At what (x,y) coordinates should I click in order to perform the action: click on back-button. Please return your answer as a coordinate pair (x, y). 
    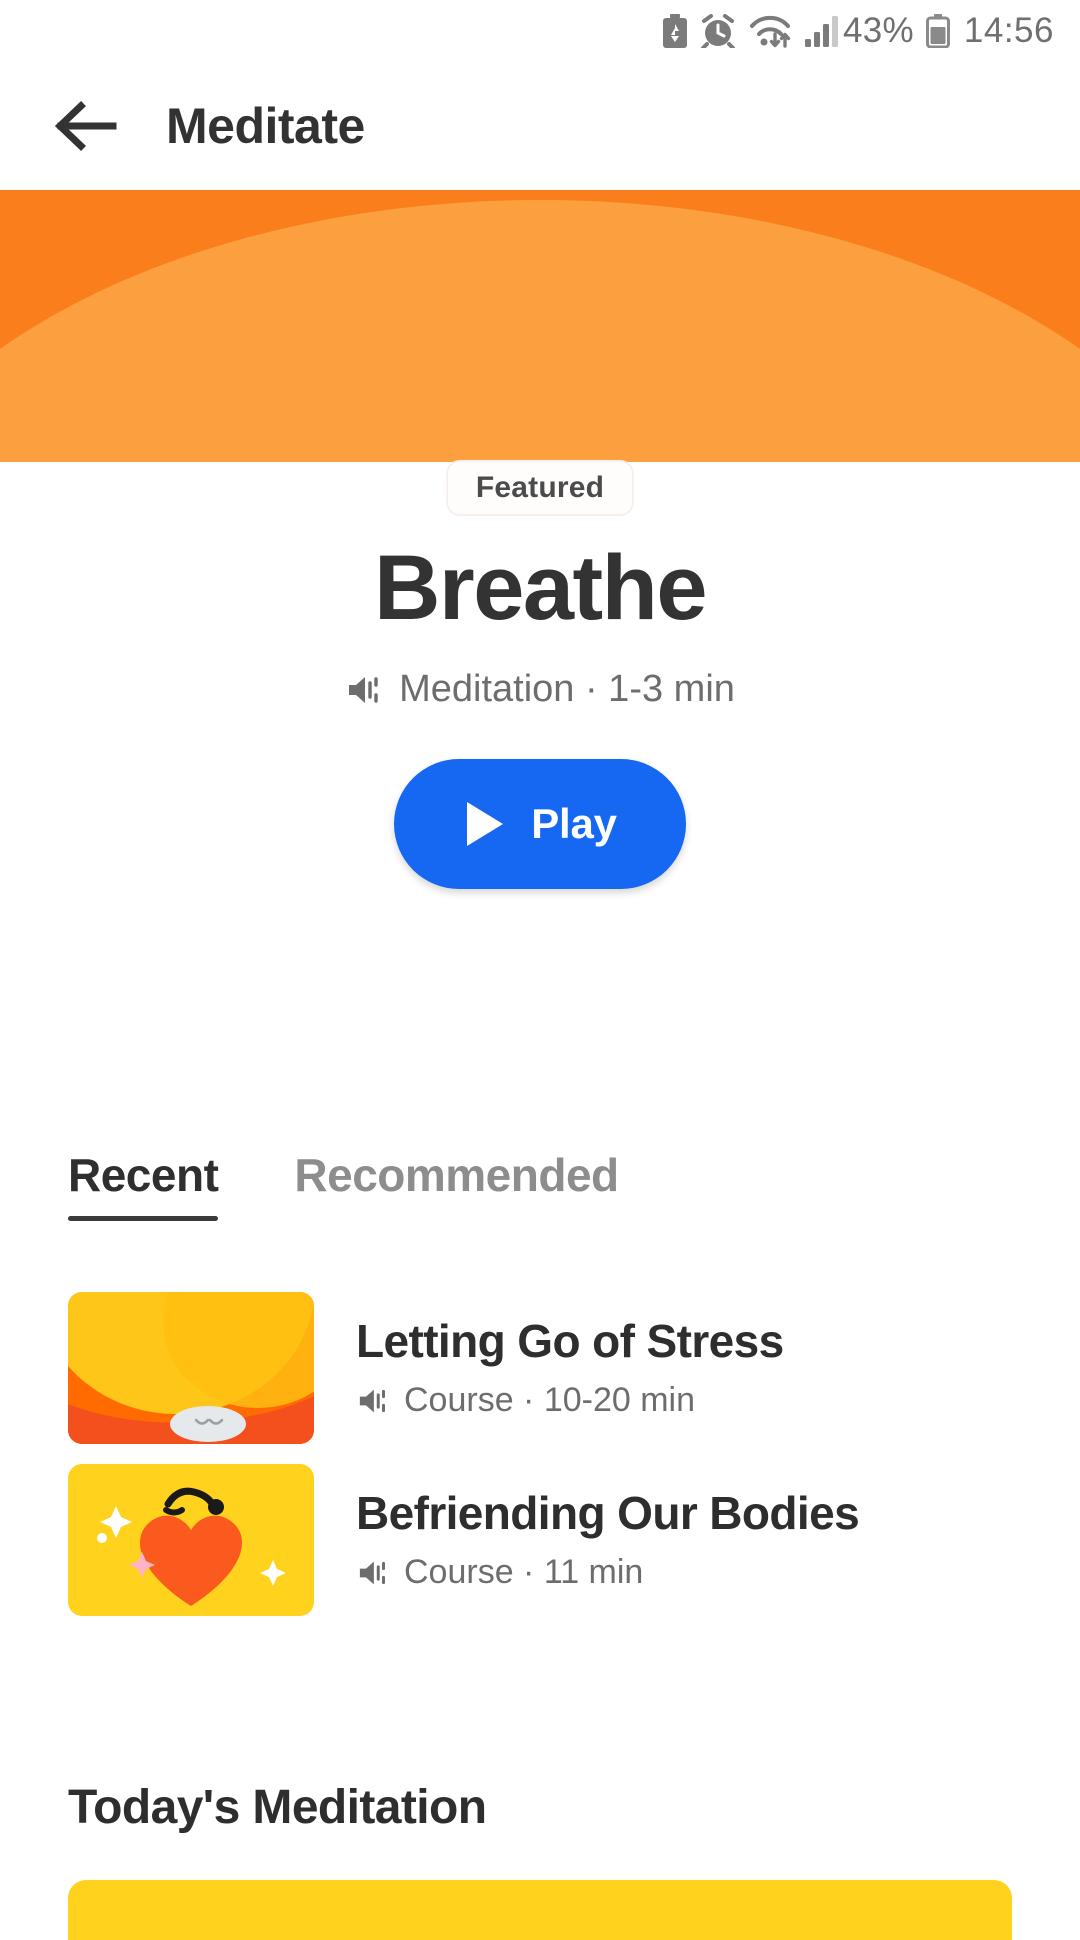
    Looking at the image, I should click on (86, 126).